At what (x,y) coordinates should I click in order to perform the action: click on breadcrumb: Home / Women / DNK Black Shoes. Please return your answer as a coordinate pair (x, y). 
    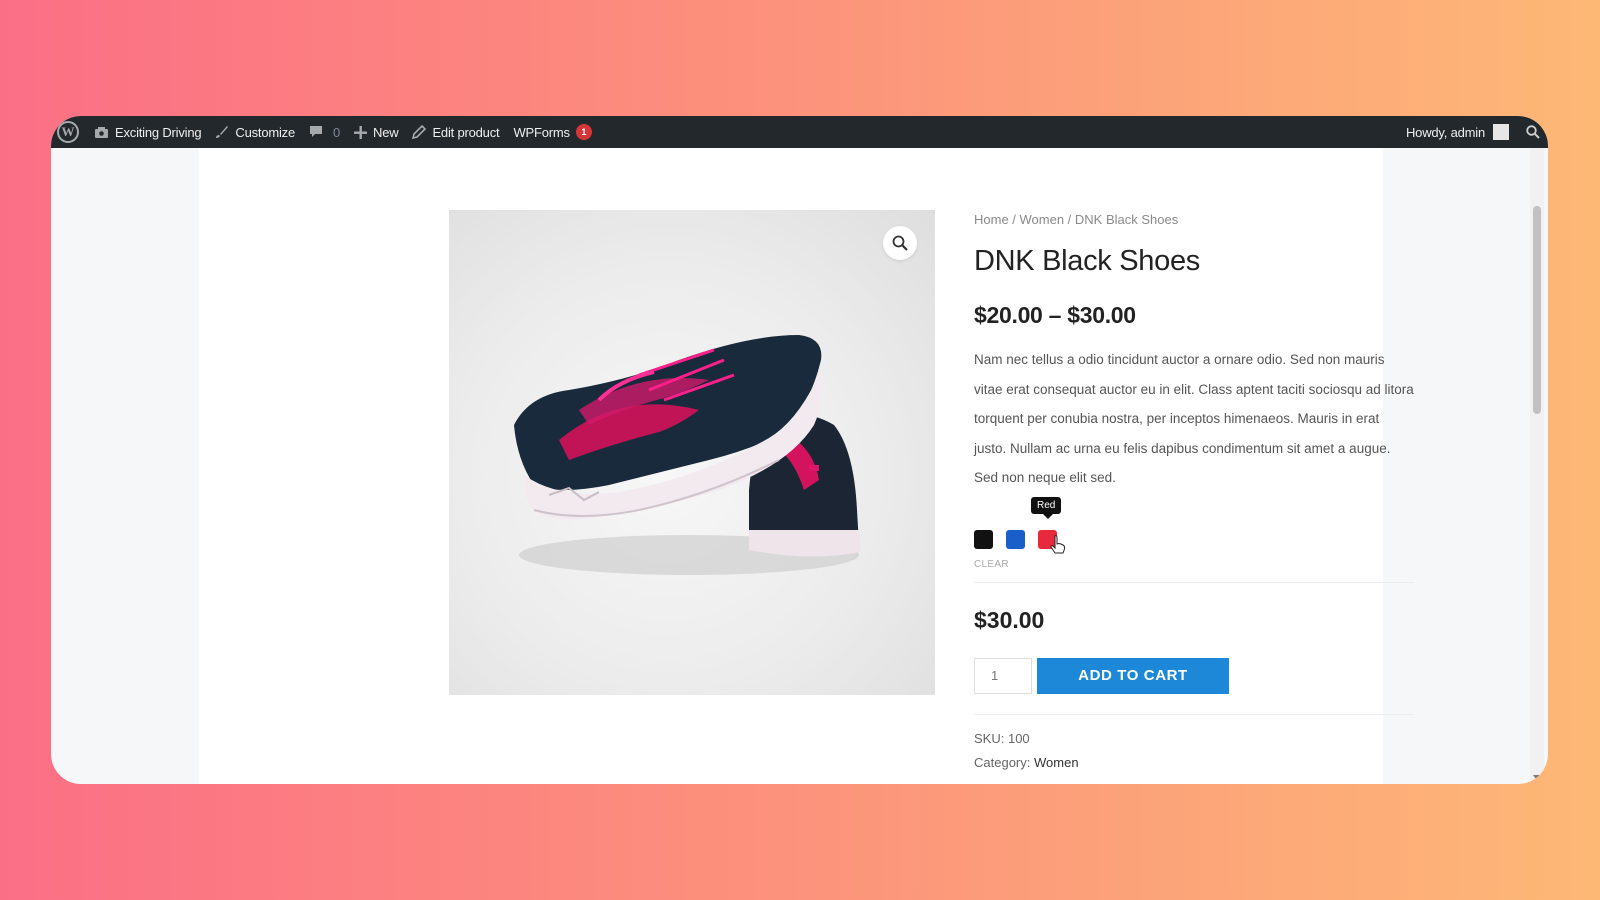
    Looking at the image, I should click on (1199, 219).